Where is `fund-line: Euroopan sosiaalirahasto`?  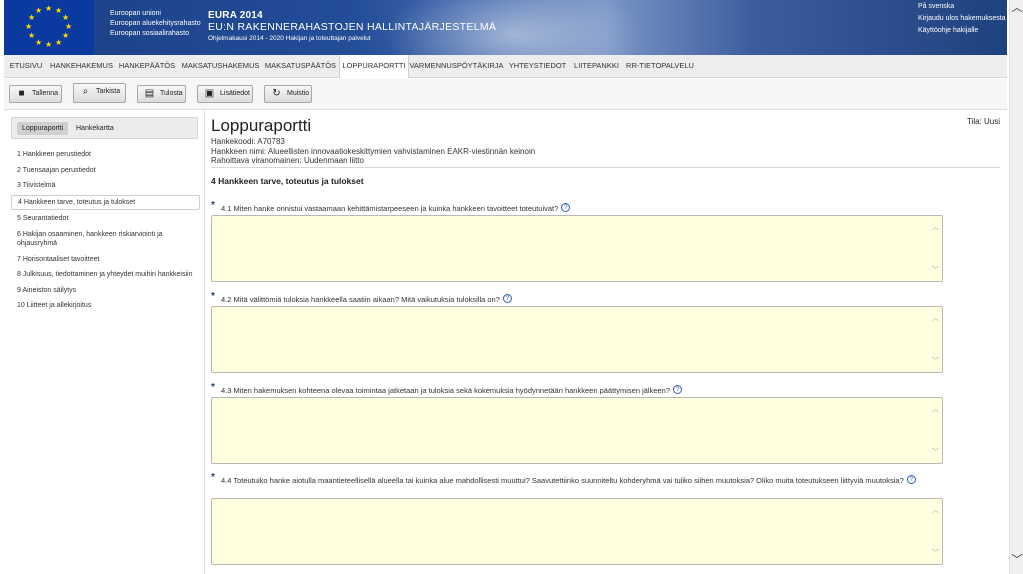 fund-line: Euroopan sosiaalirahasto is located at coordinates (149, 33).